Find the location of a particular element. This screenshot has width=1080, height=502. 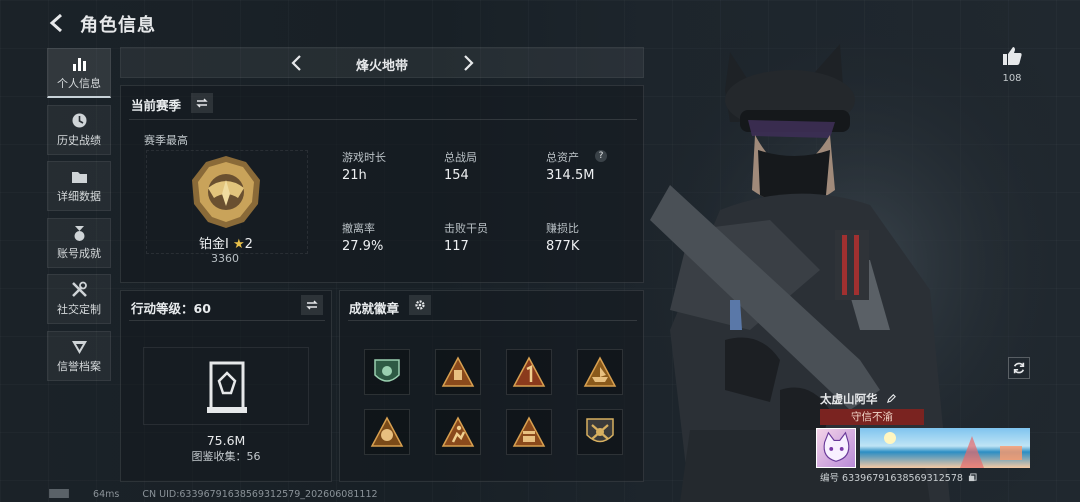

collection-count: 图鉴收集：56 is located at coordinates (226, 456).